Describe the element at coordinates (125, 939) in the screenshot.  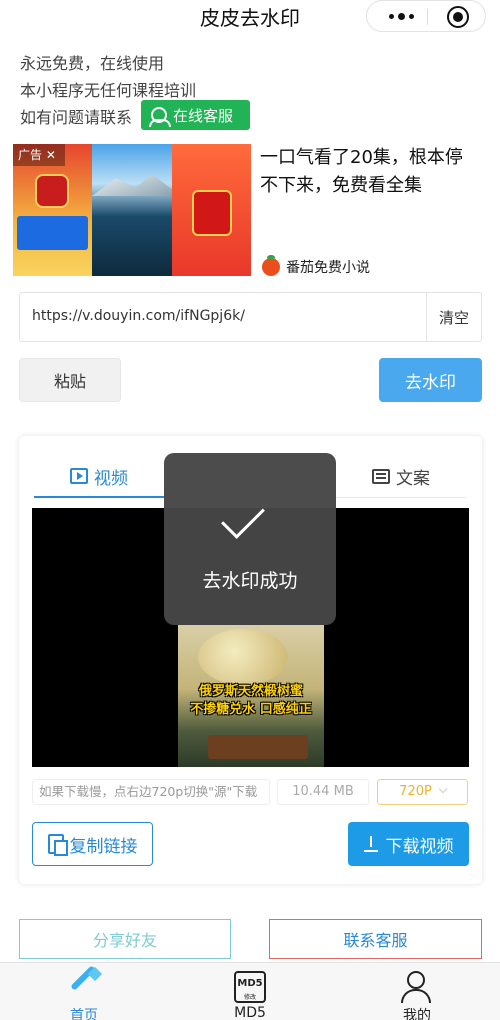
I see `share-friends-button: 分享好友` at that location.